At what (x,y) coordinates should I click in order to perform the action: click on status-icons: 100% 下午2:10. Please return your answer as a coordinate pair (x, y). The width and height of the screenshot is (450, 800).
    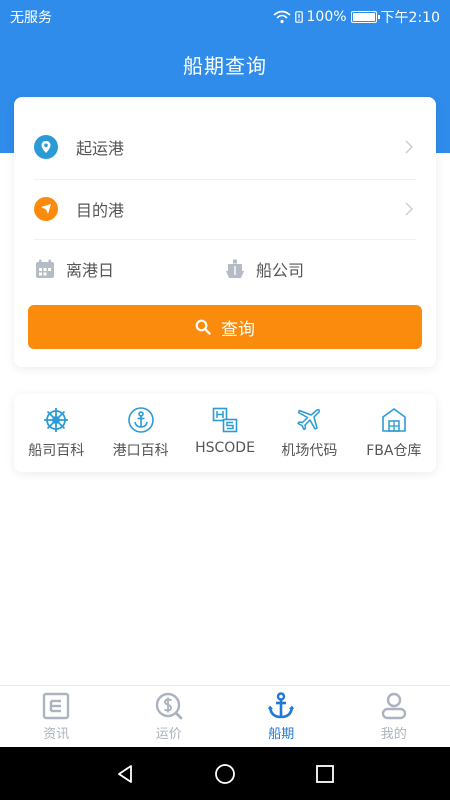
    Looking at the image, I should click on (356, 17).